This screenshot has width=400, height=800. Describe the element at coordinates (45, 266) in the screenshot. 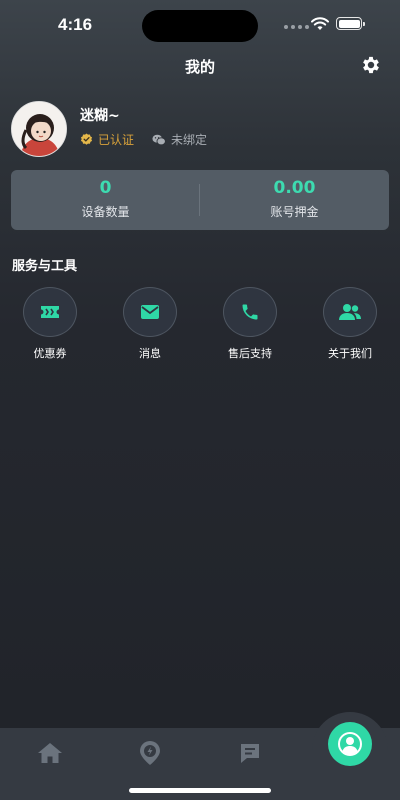

I see `services-section-title: 服务与工具` at that location.